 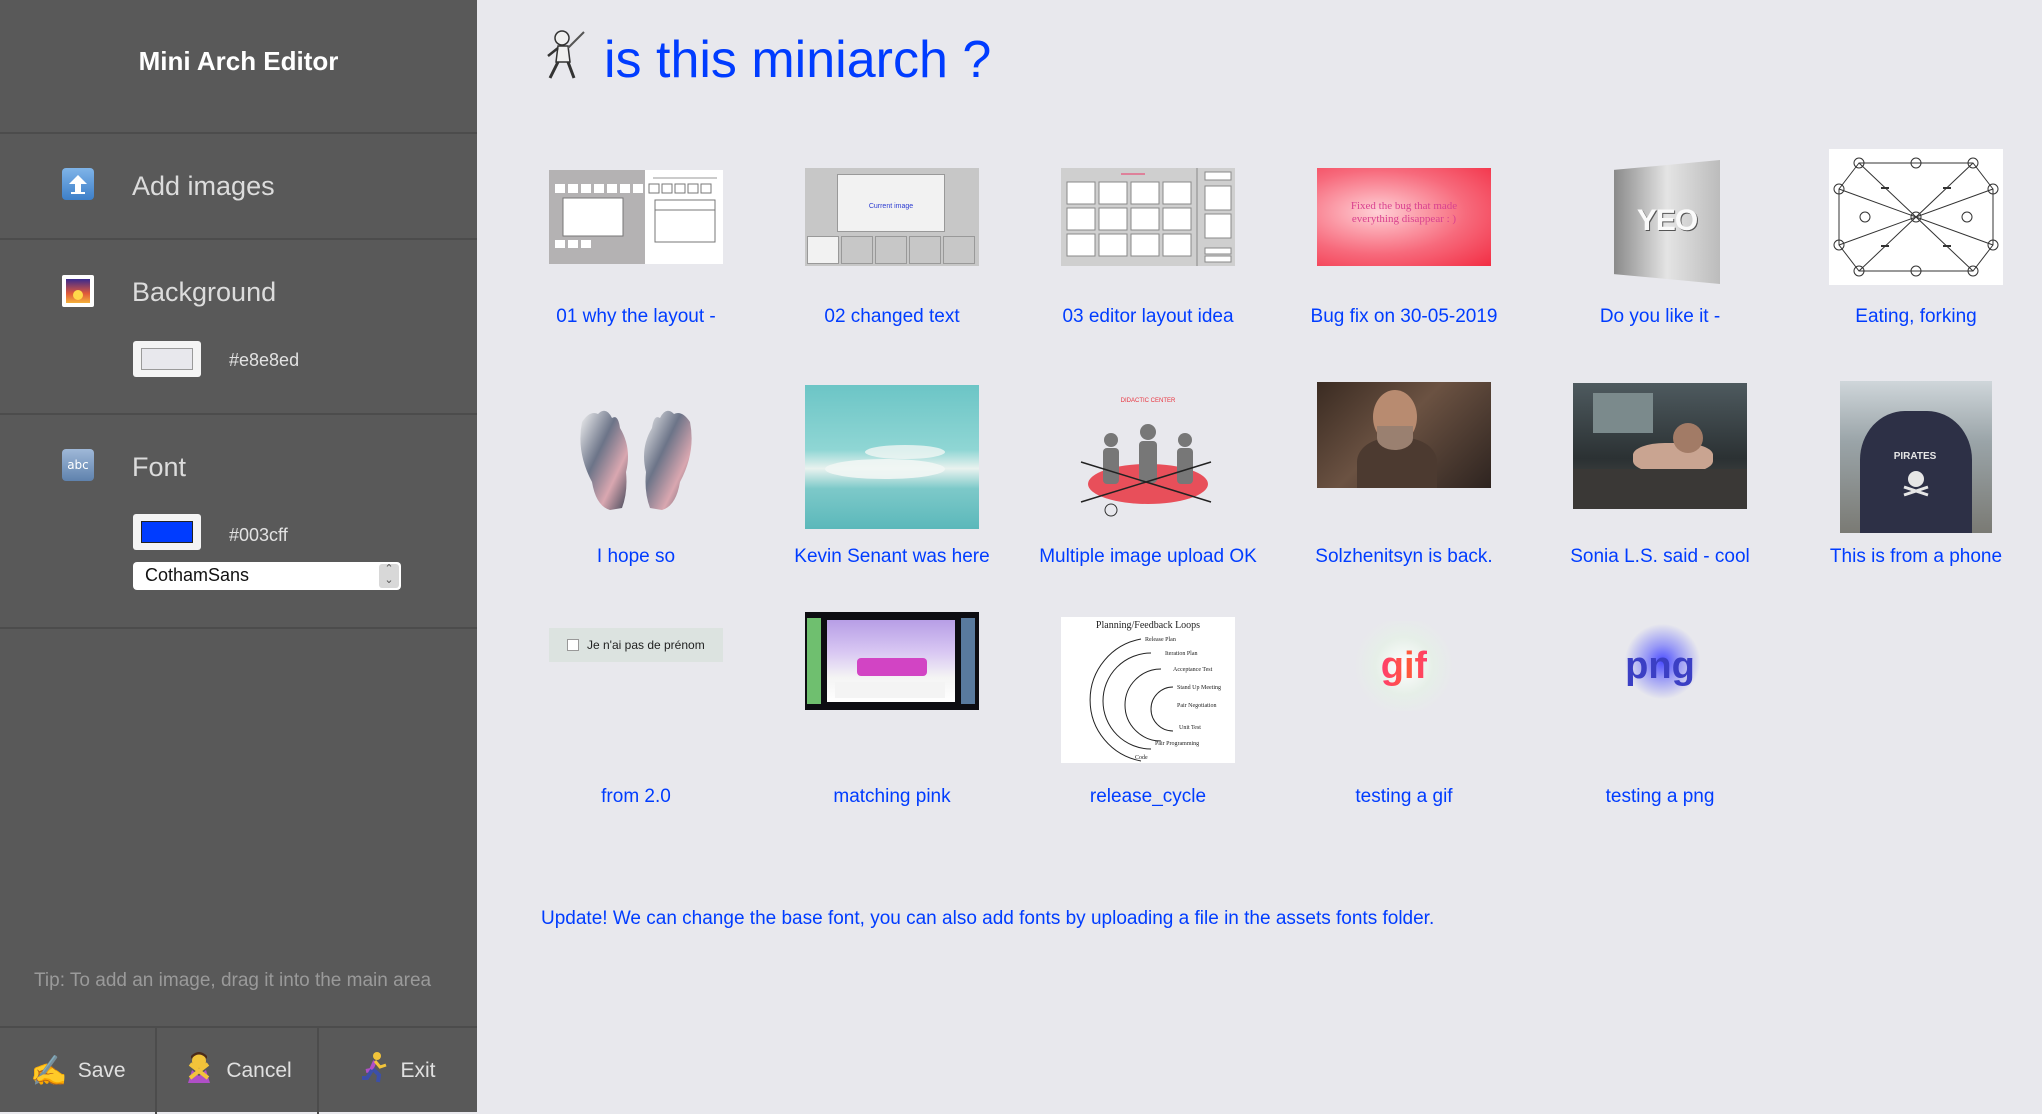 I want to click on background-color-swatch, so click(x=167, y=359).